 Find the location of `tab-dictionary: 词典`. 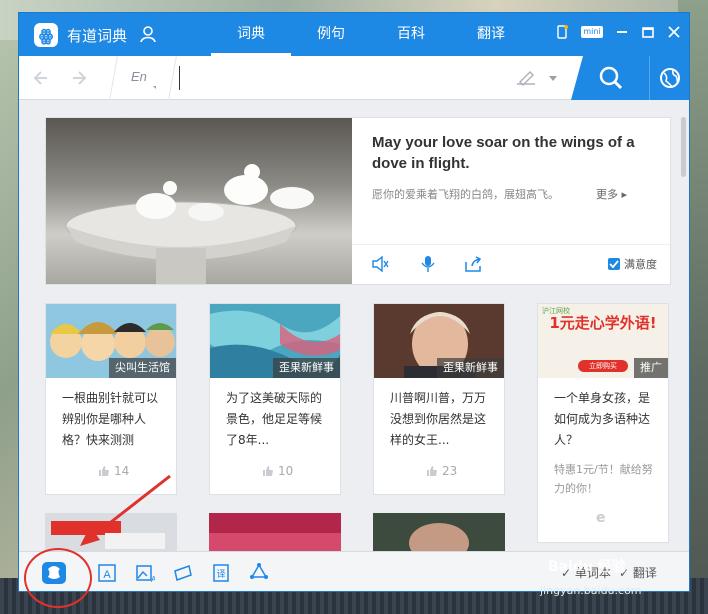

tab-dictionary: 词典 is located at coordinates (251, 34).